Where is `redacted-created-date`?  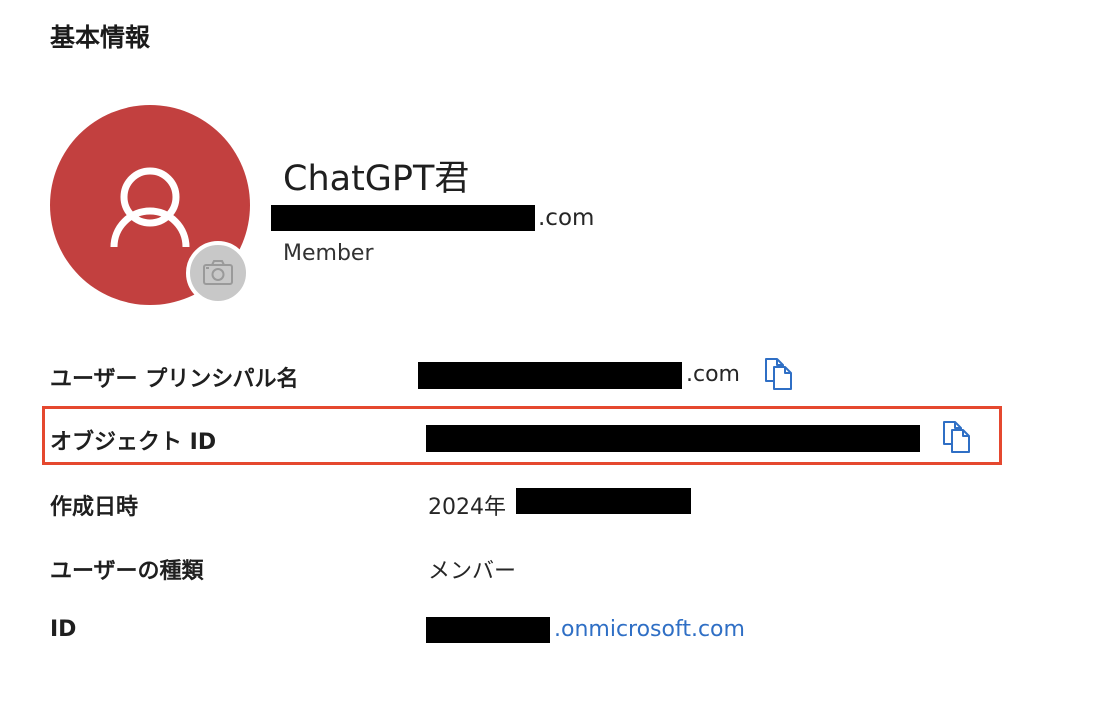 redacted-created-date is located at coordinates (603, 501).